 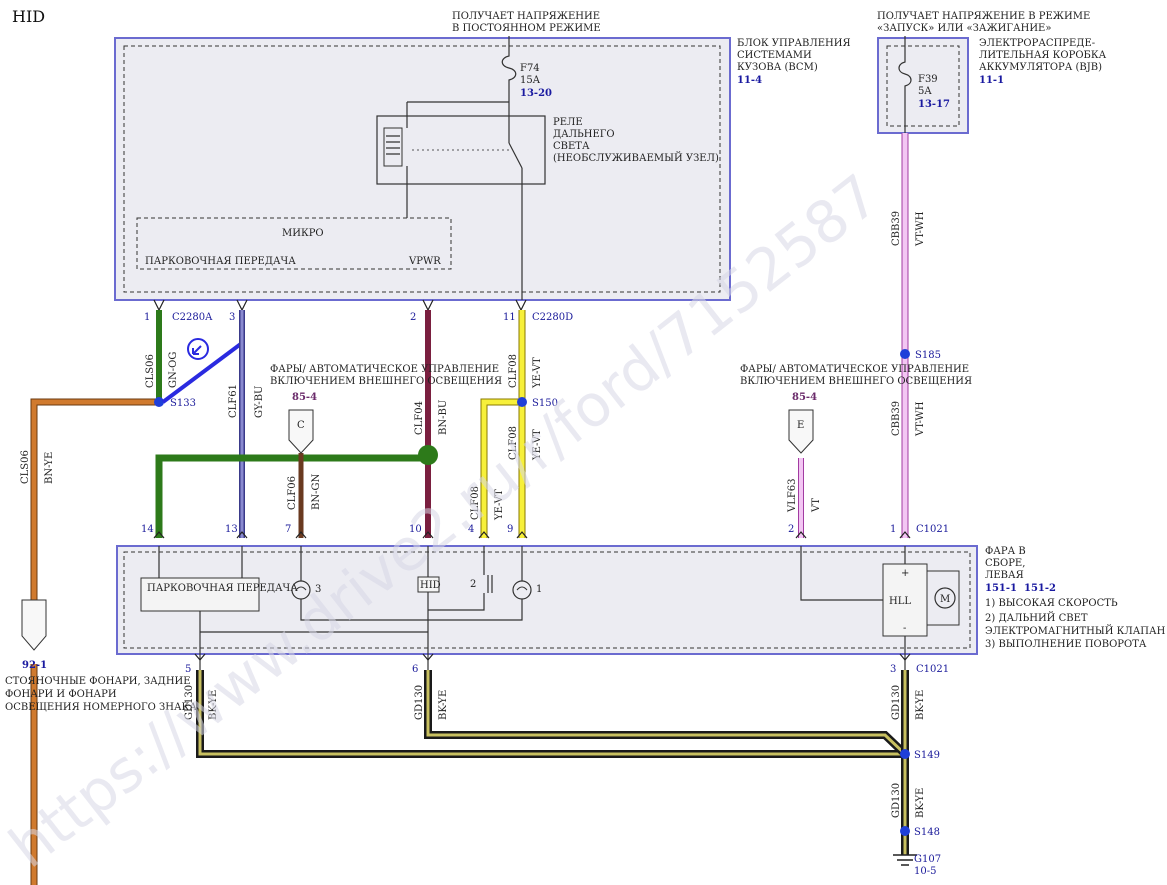 What do you see at coordinates (424, 261) in the screenshot?
I see `micro-pin-vpwr: VPWR` at bounding box center [424, 261].